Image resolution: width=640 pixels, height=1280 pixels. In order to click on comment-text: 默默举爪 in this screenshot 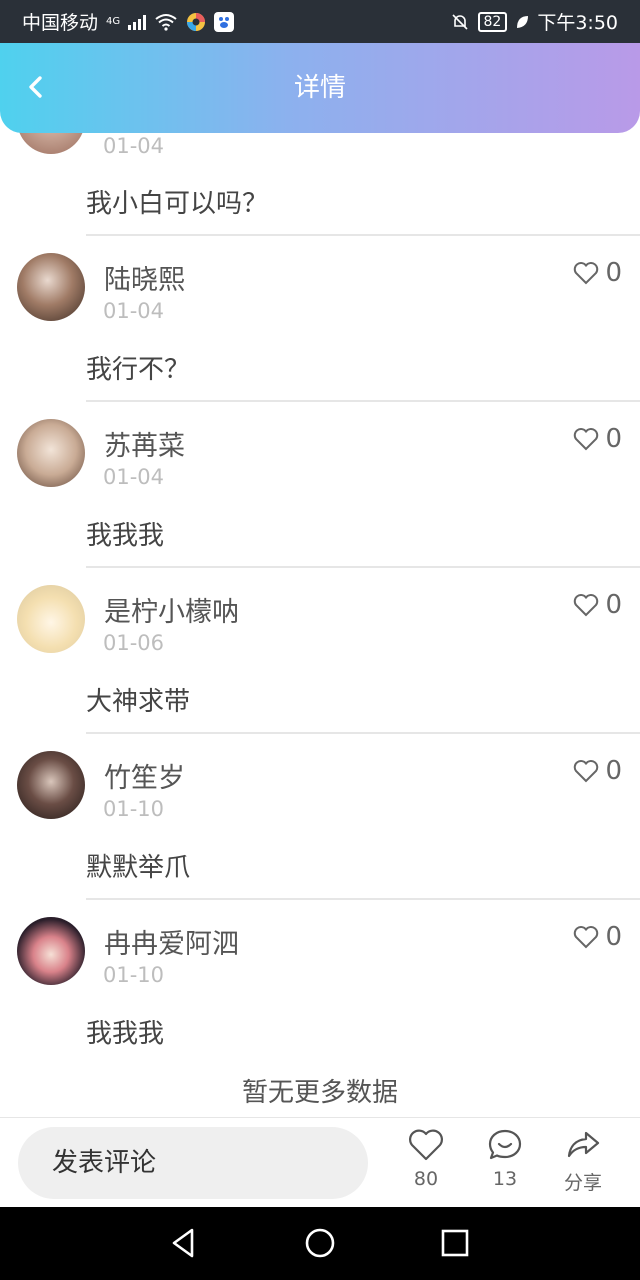, I will do `click(138, 868)`.